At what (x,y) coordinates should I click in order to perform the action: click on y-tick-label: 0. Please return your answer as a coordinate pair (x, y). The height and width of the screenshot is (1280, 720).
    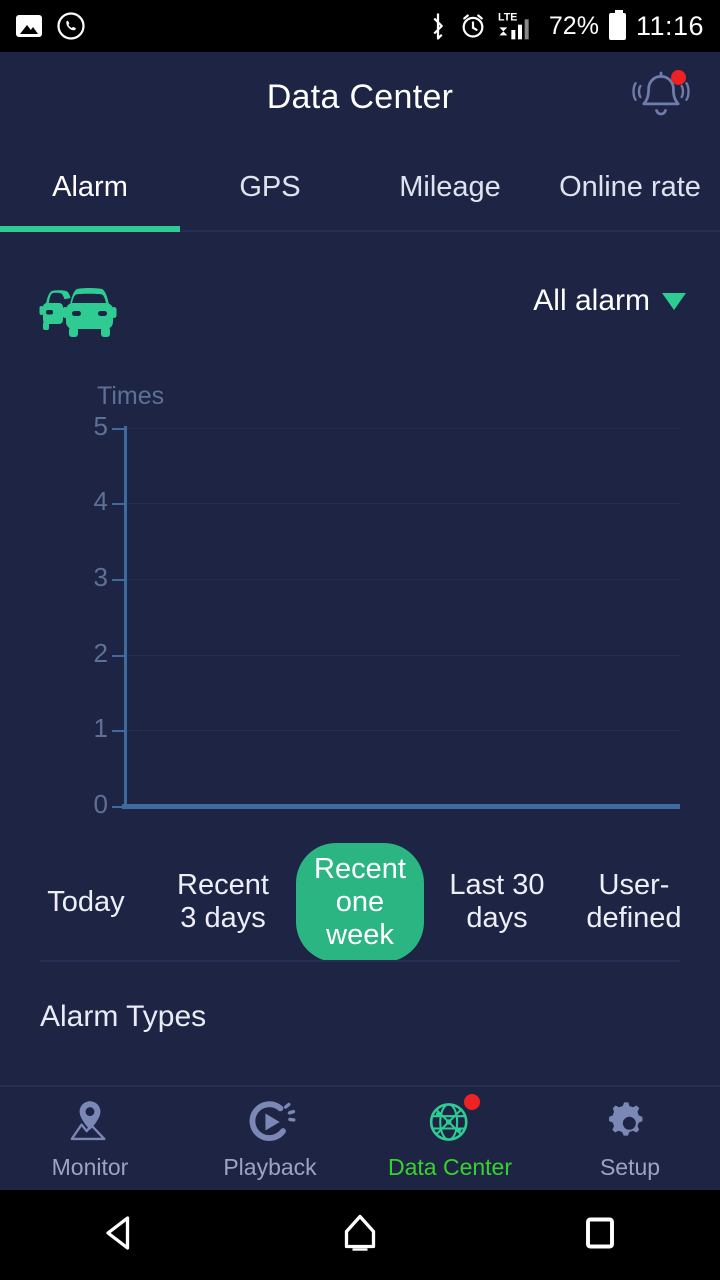
    Looking at the image, I should click on (100, 804).